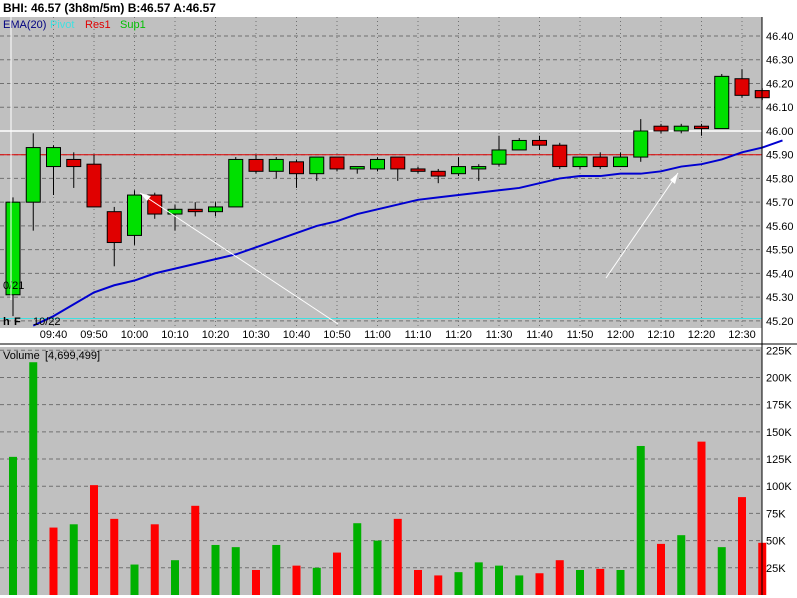 This screenshot has width=797, height=598. I want to click on chart-title: BHI: 46.57 (3h8m/5m) B:46.57 A:46.57, so click(109, 8).